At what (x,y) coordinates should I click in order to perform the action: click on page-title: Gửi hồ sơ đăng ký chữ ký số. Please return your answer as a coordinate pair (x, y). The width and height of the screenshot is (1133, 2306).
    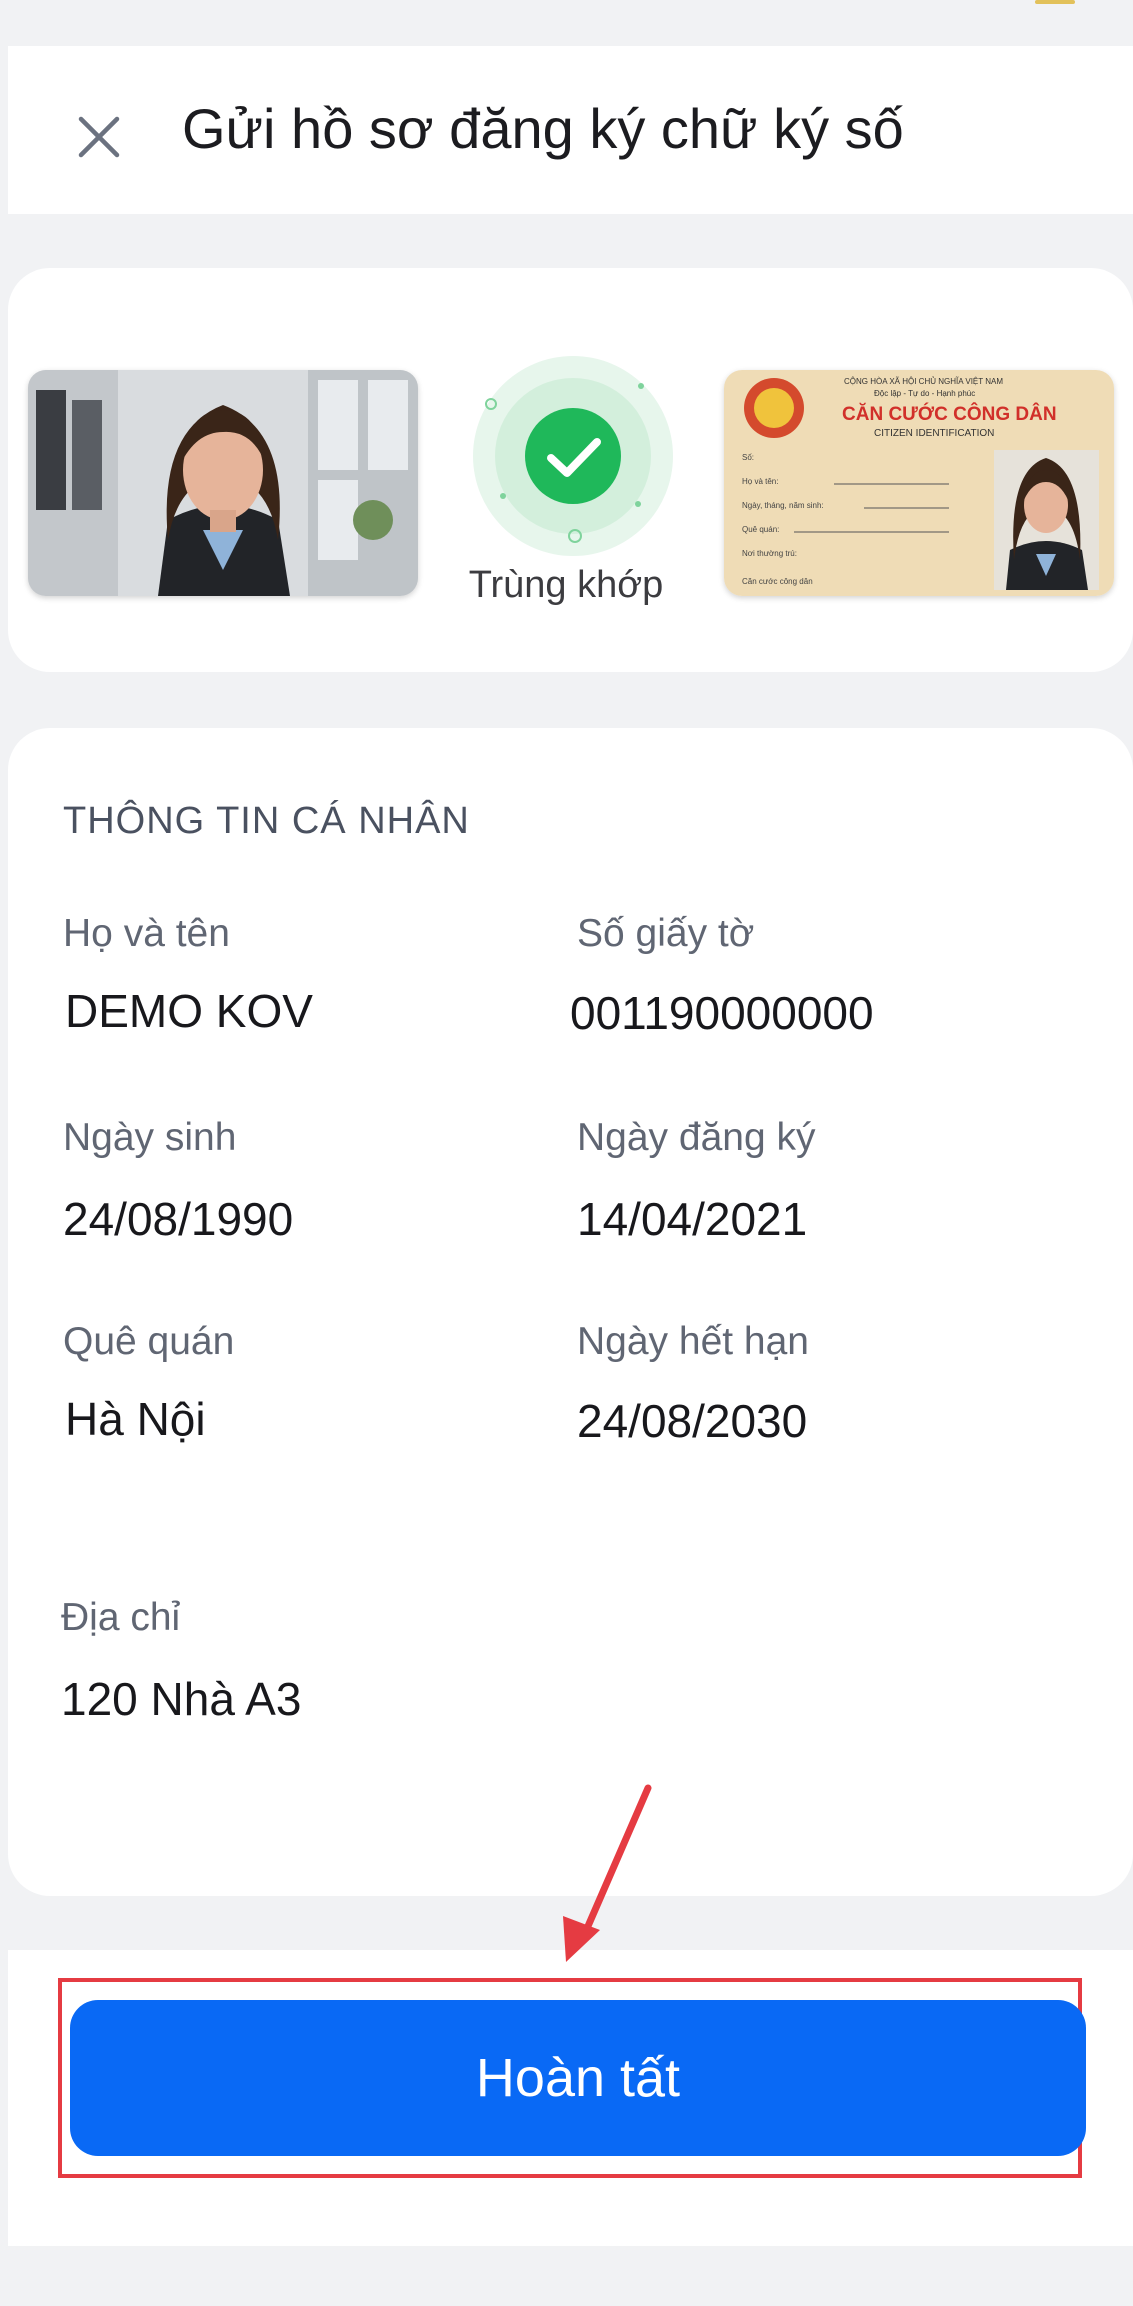
    Looking at the image, I should click on (543, 128).